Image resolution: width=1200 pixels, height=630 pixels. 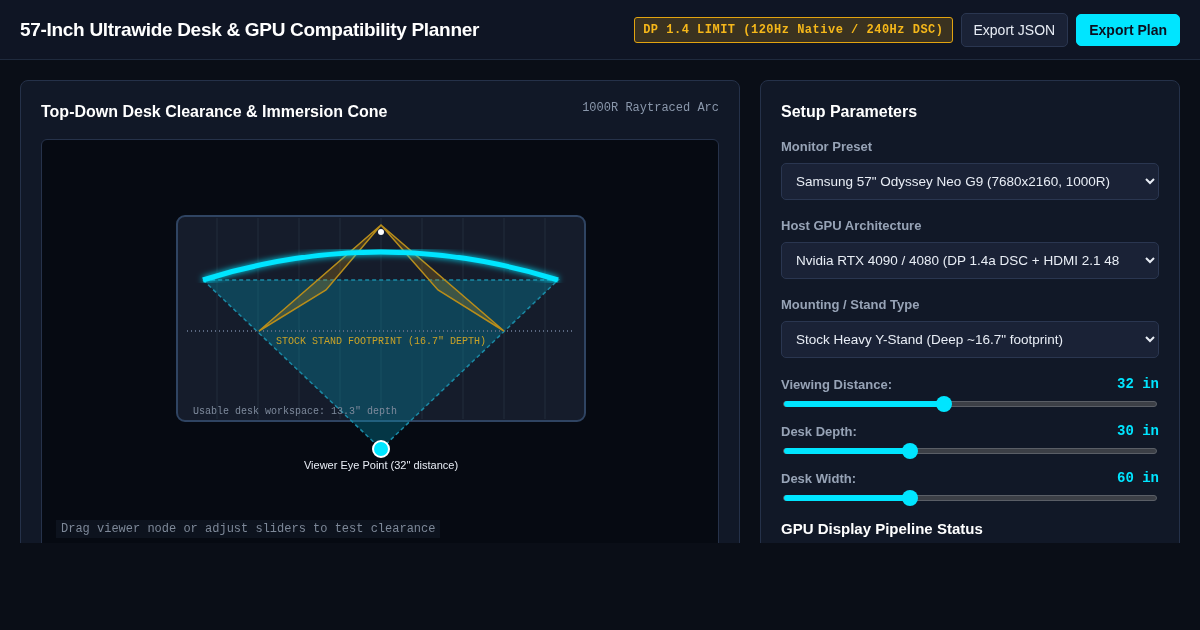 What do you see at coordinates (214, 112) in the screenshot?
I see `panel-title: Top-Down Desk Clearance & Immersion Cone` at bounding box center [214, 112].